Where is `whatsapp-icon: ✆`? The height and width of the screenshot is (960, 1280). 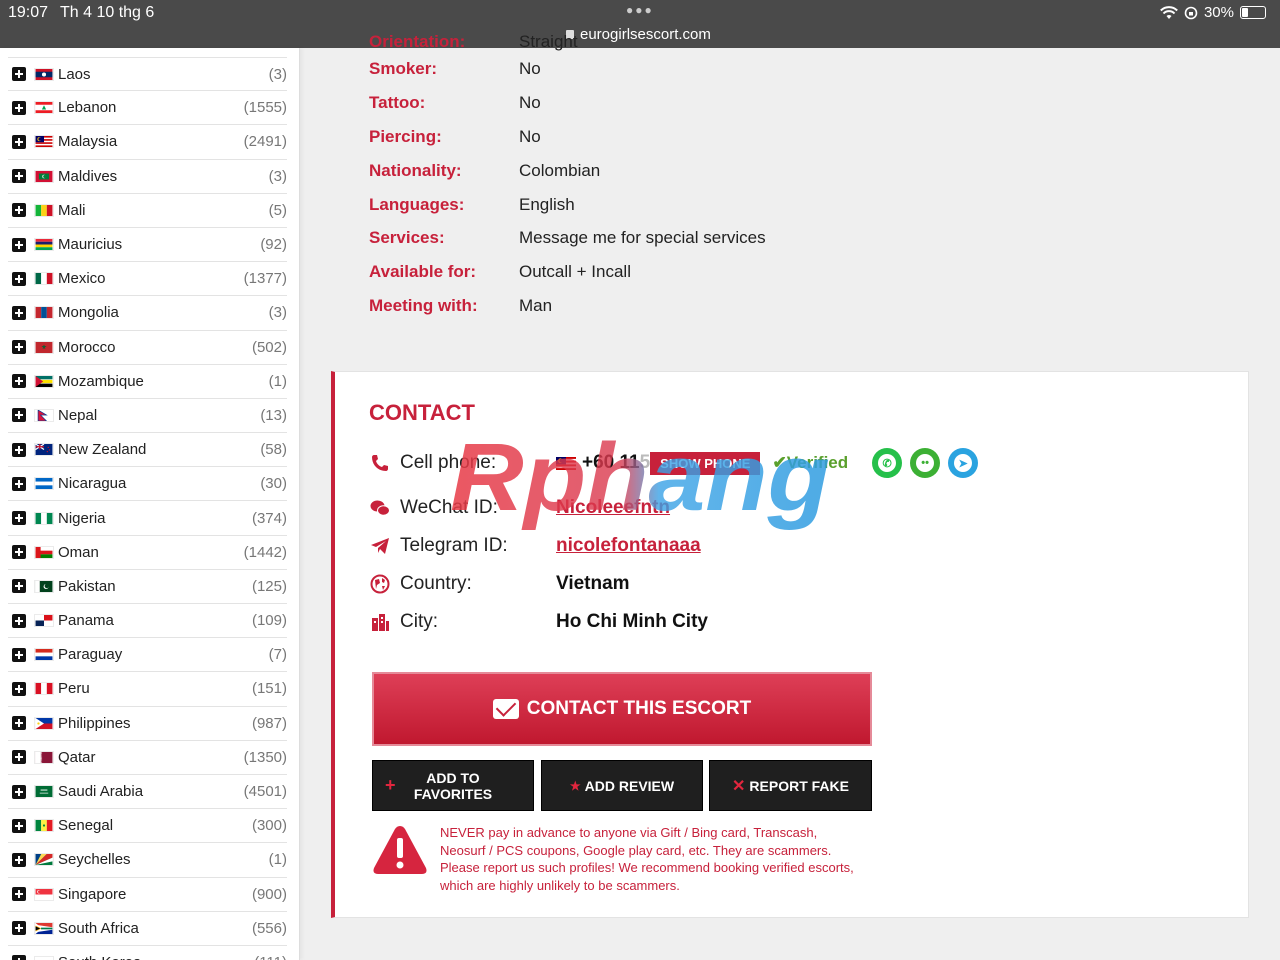
whatsapp-icon: ✆ is located at coordinates (887, 463).